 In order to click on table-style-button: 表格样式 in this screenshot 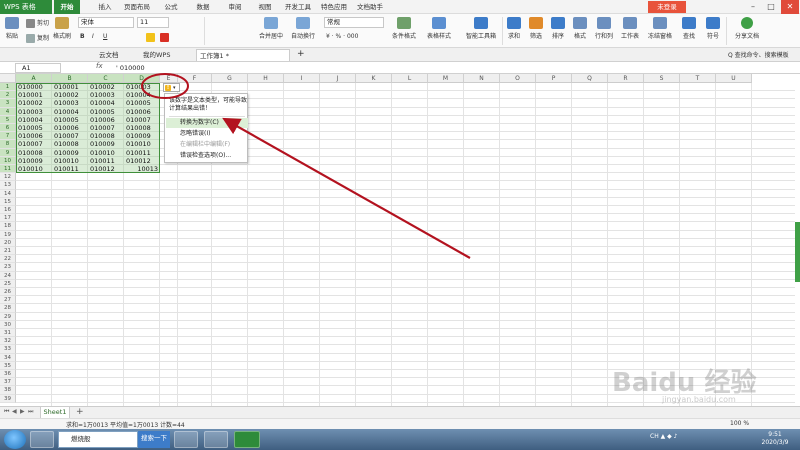, I will do `click(439, 31)`.